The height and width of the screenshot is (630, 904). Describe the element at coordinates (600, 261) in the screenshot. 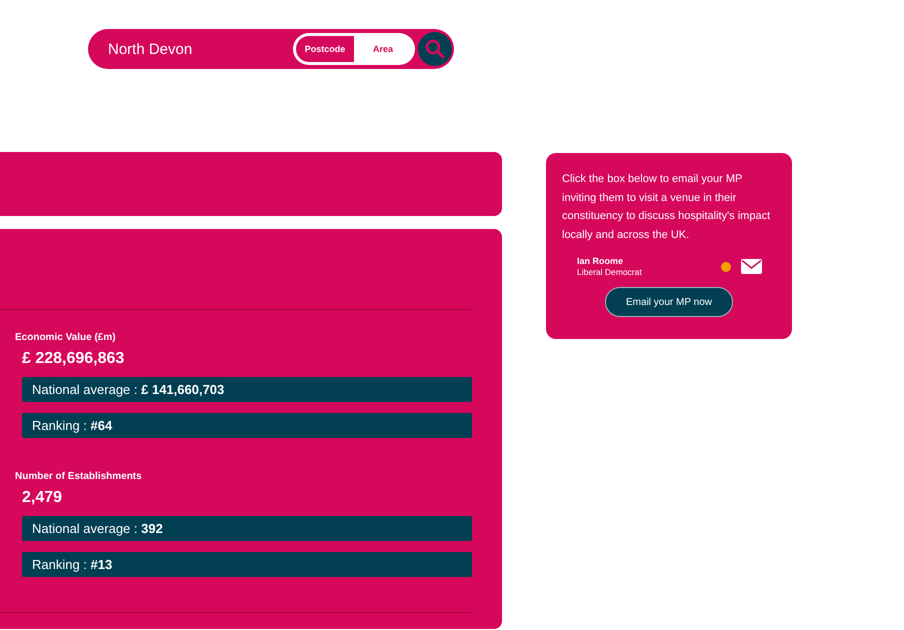

I see `mp-name: Ian Roome` at that location.